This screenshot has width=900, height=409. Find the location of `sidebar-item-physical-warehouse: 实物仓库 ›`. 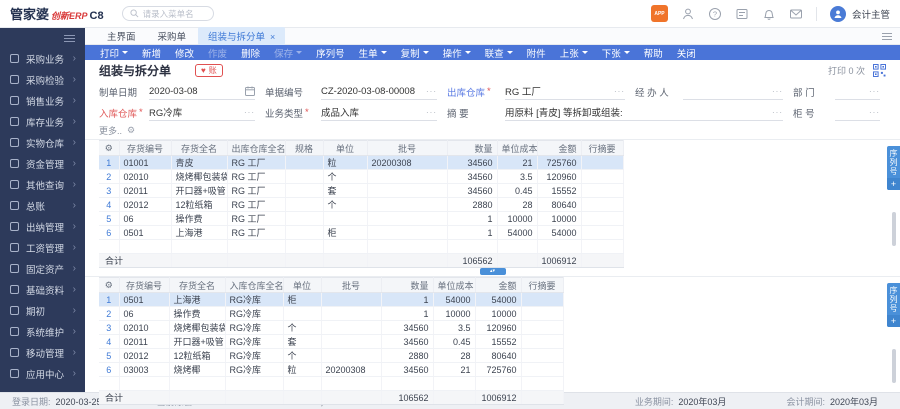

sidebar-item-physical-warehouse: 实物仓库 › is located at coordinates (42, 142).